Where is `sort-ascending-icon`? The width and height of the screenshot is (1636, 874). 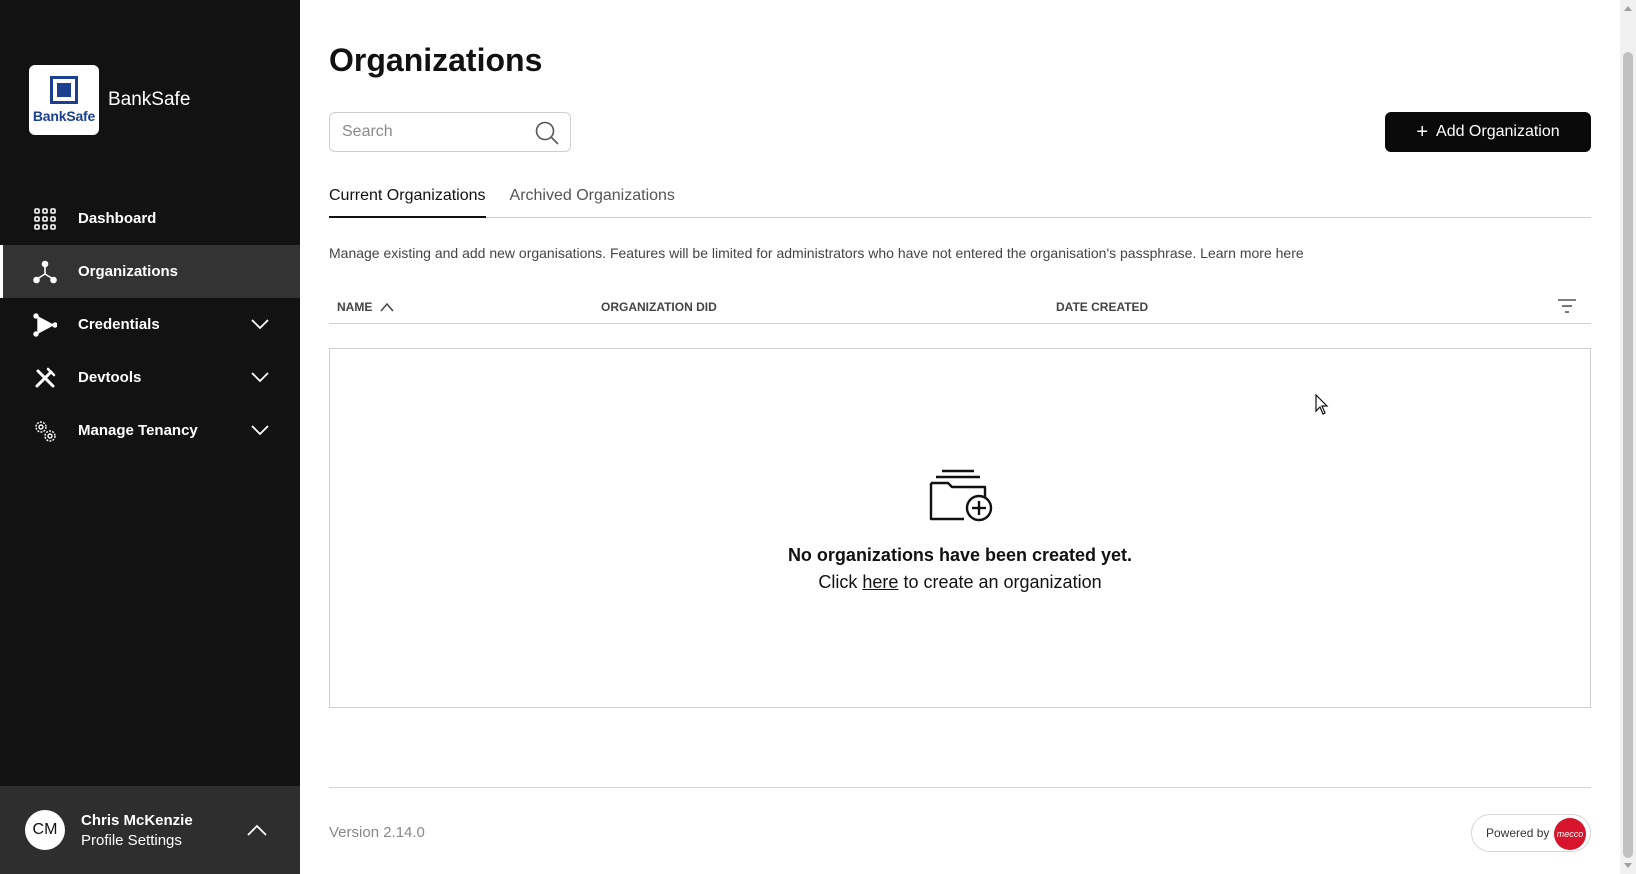
sort-ascending-icon is located at coordinates (387, 307).